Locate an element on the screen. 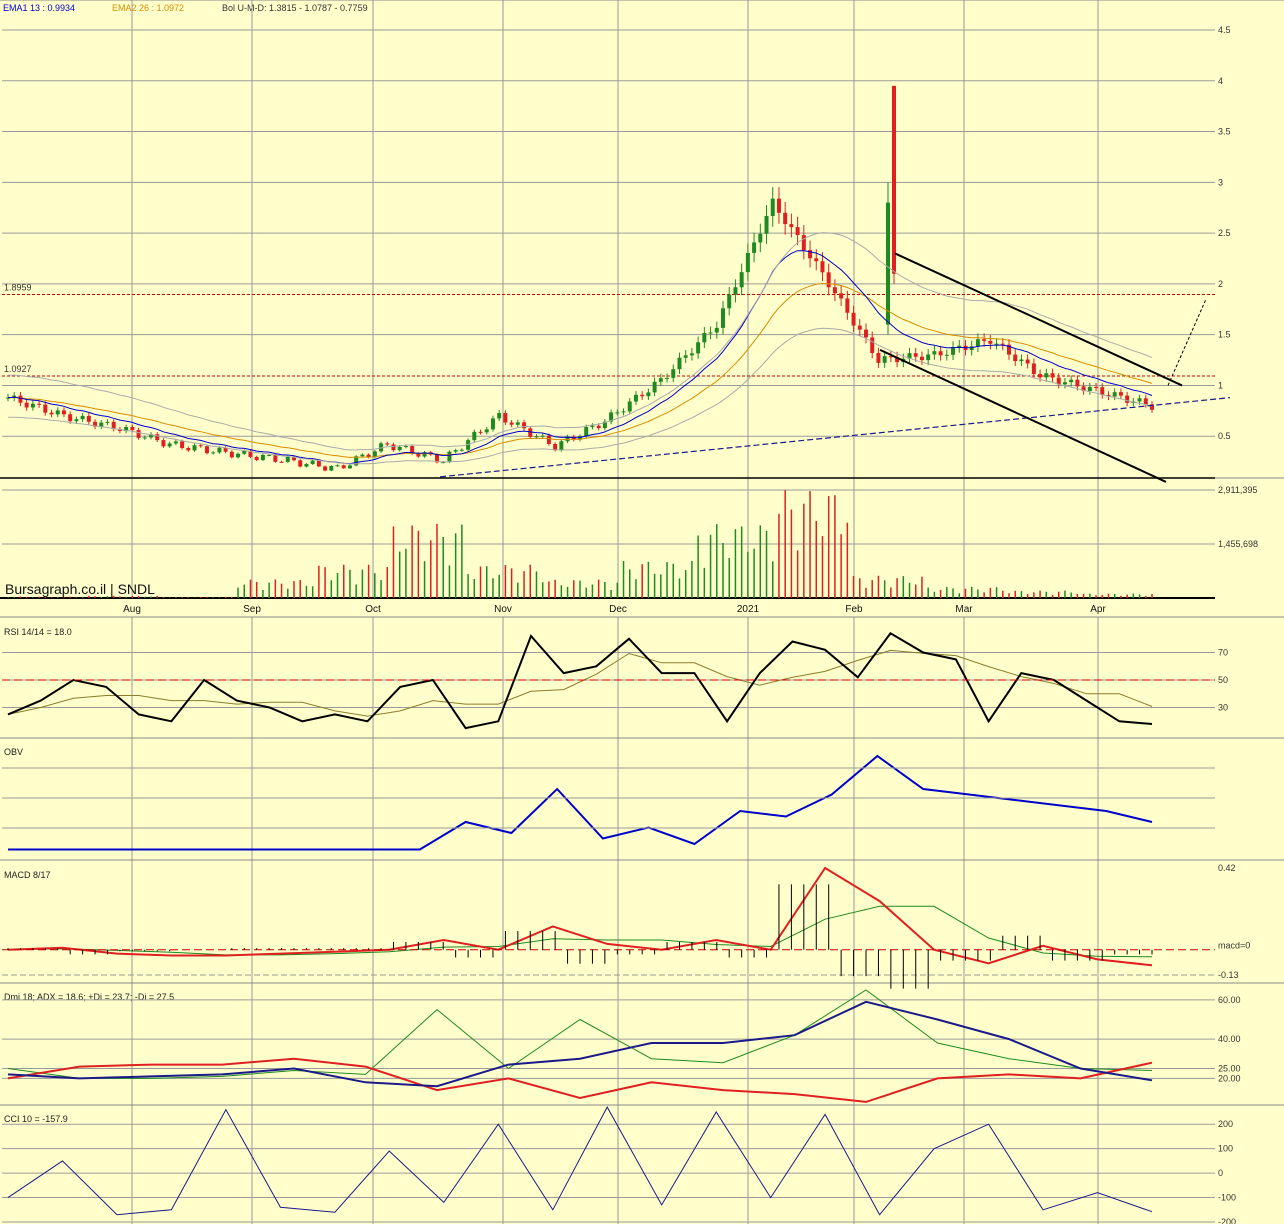 This screenshot has width=1284, height=1224. reference-level-label: 1.8959 is located at coordinates (18, 287).